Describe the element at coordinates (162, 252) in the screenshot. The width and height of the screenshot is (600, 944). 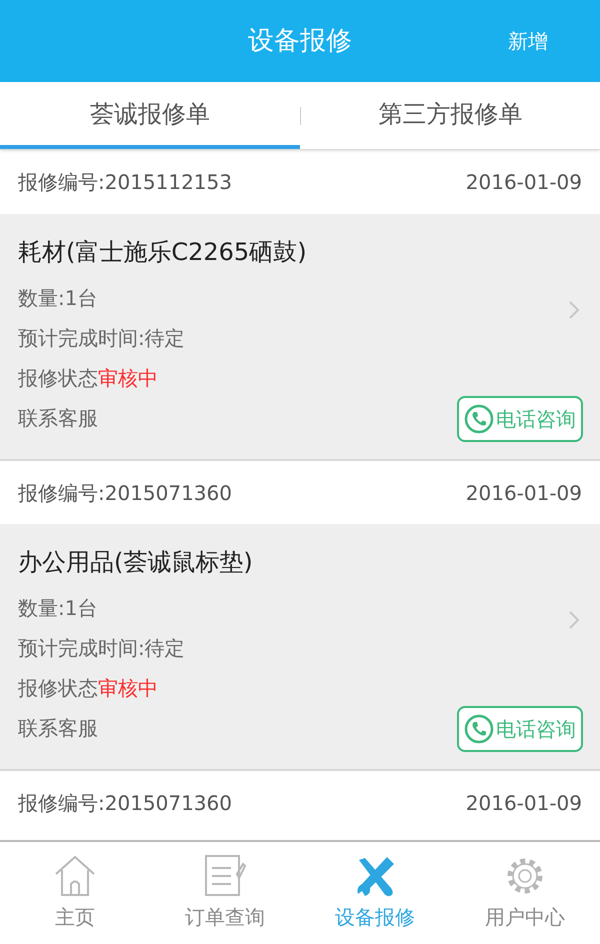
I see `item-name: 耗材(富士施乐C2265硒鼓)` at that location.